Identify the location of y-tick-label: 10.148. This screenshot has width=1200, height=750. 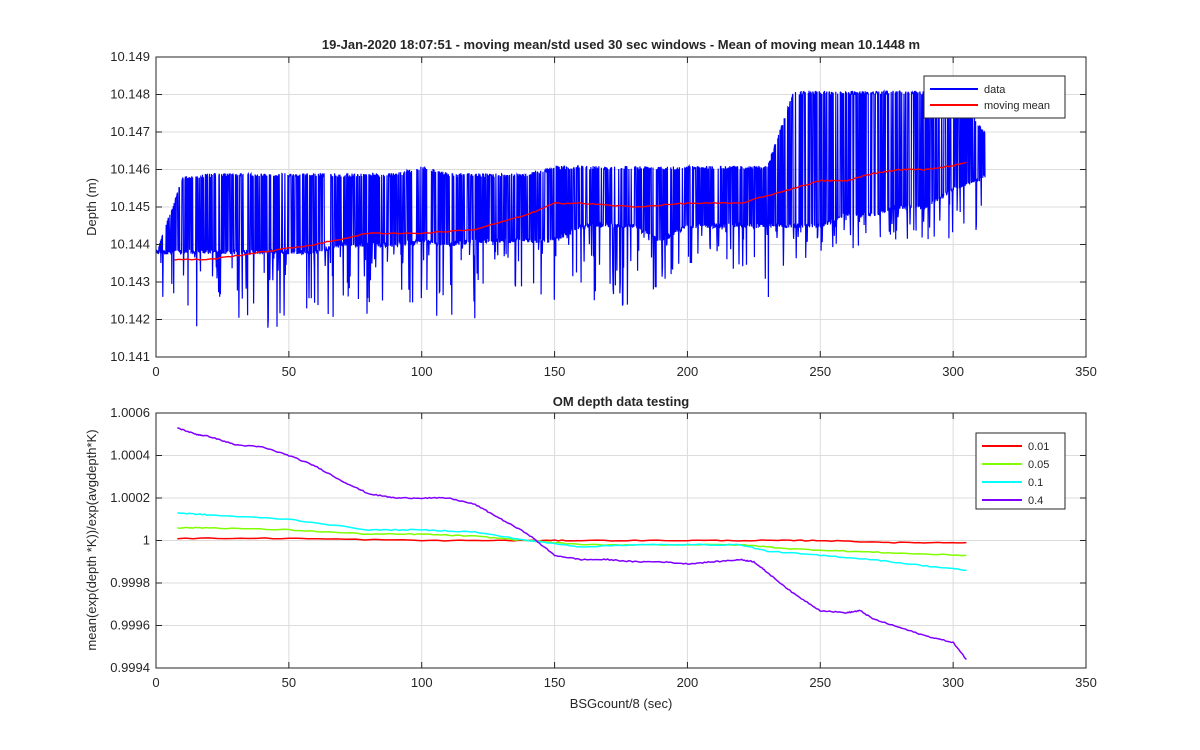
(130, 94).